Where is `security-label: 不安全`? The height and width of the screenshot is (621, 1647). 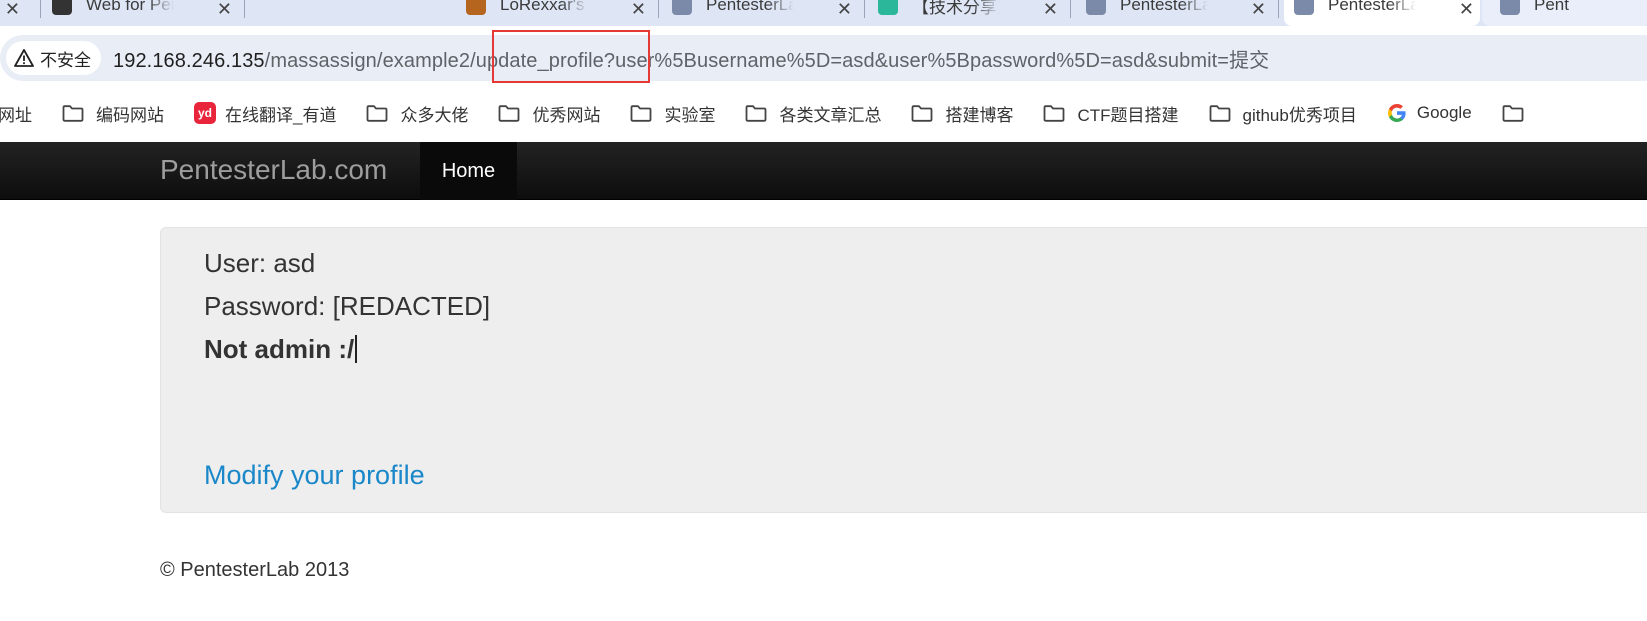
security-label: 不安全 is located at coordinates (65, 60).